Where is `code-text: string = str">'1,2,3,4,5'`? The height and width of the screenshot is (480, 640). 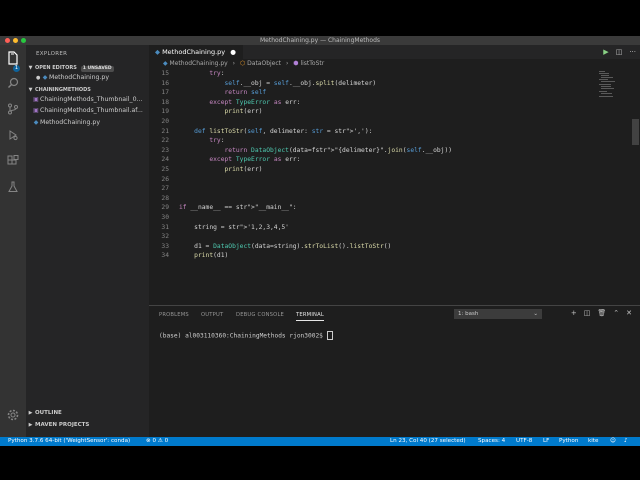
code-text: string = str">'1,2,3,4,5' is located at coordinates (234, 227).